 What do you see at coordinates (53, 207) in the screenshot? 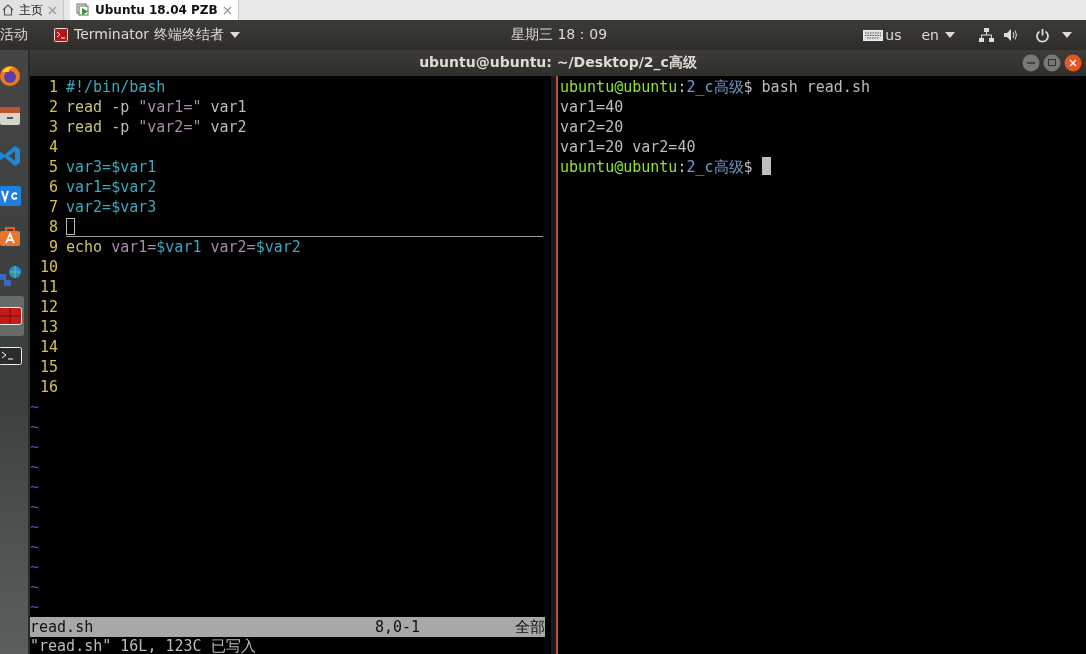
I see `line-number: 7` at bounding box center [53, 207].